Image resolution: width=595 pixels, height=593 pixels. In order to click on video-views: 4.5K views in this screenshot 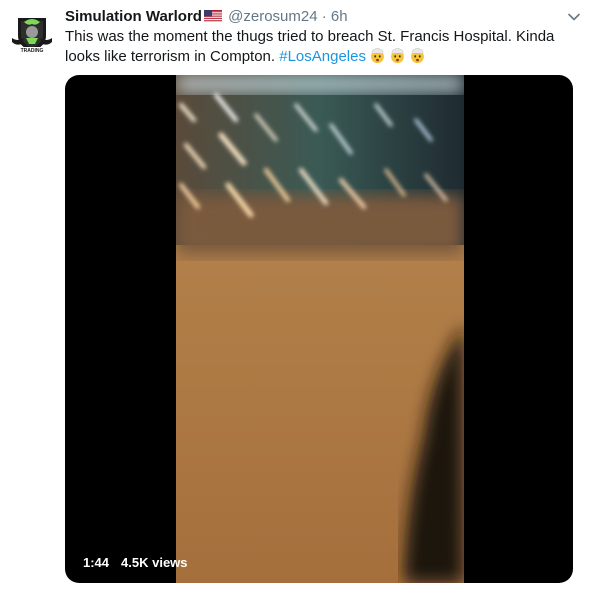, I will do `click(154, 562)`.